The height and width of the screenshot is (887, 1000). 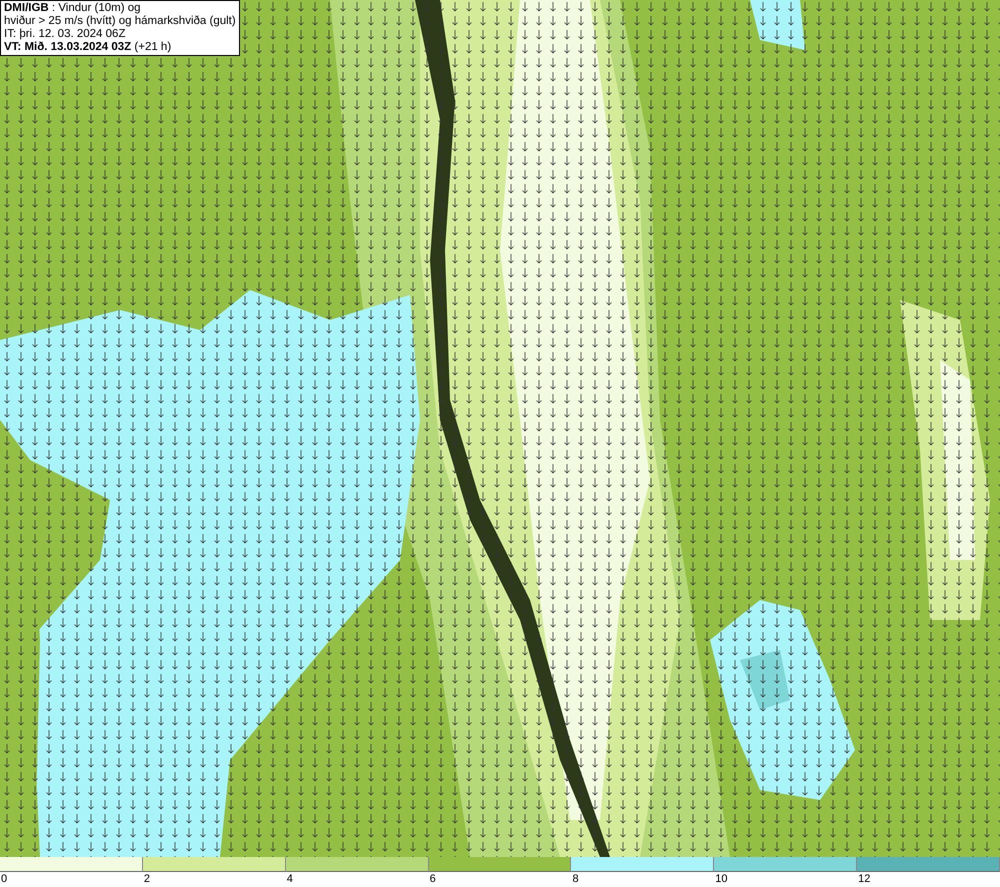 I want to click on legend-tick-label: 8, so click(x=575, y=879).